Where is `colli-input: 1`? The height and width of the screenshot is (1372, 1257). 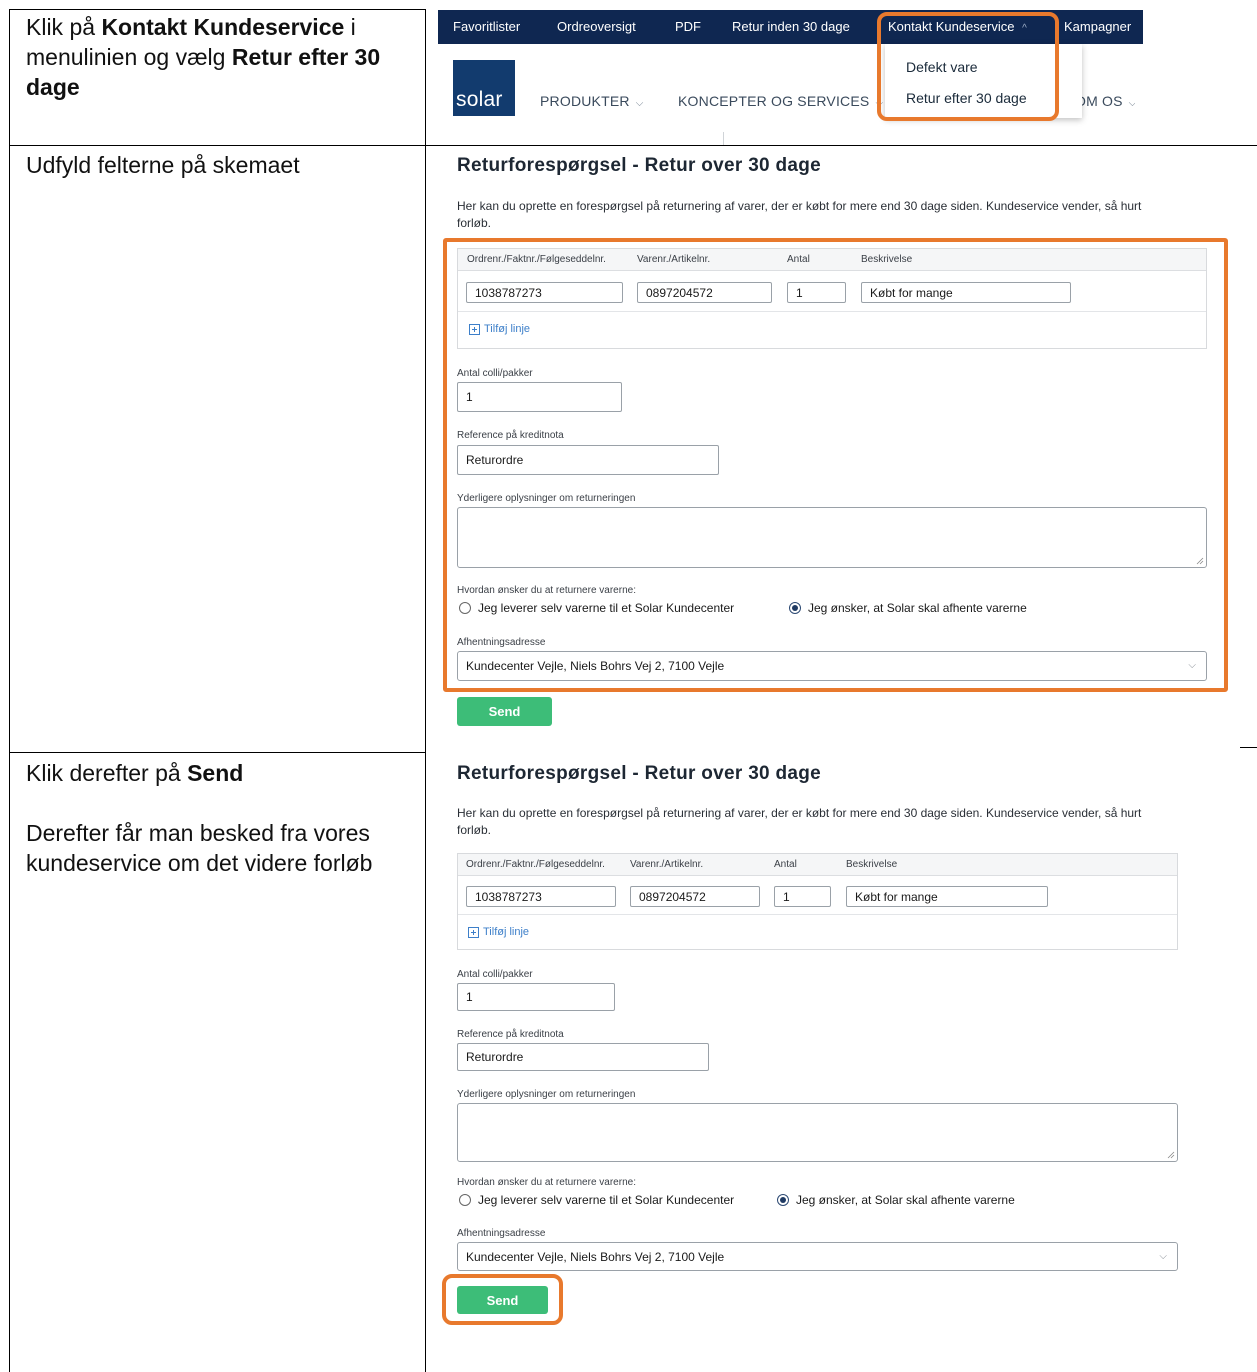 colli-input: 1 is located at coordinates (536, 997).